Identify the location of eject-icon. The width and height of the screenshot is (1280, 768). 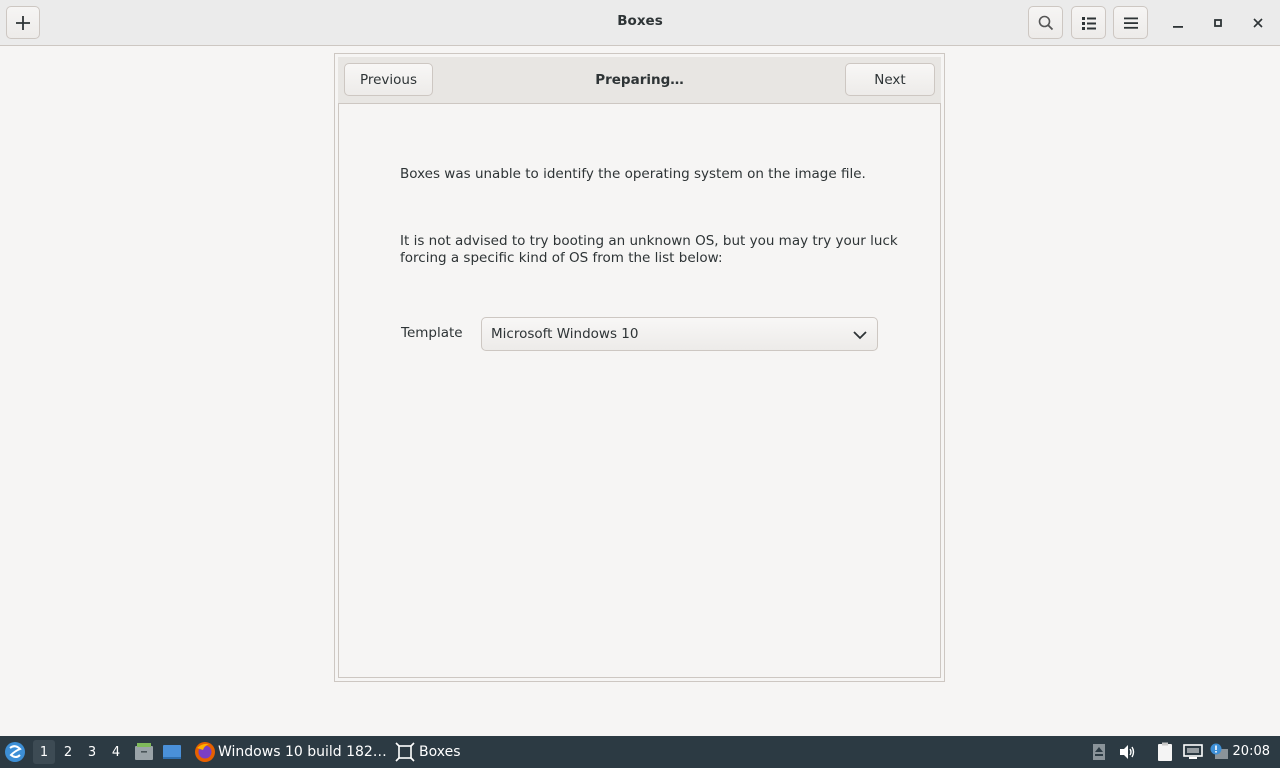
(1099, 752).